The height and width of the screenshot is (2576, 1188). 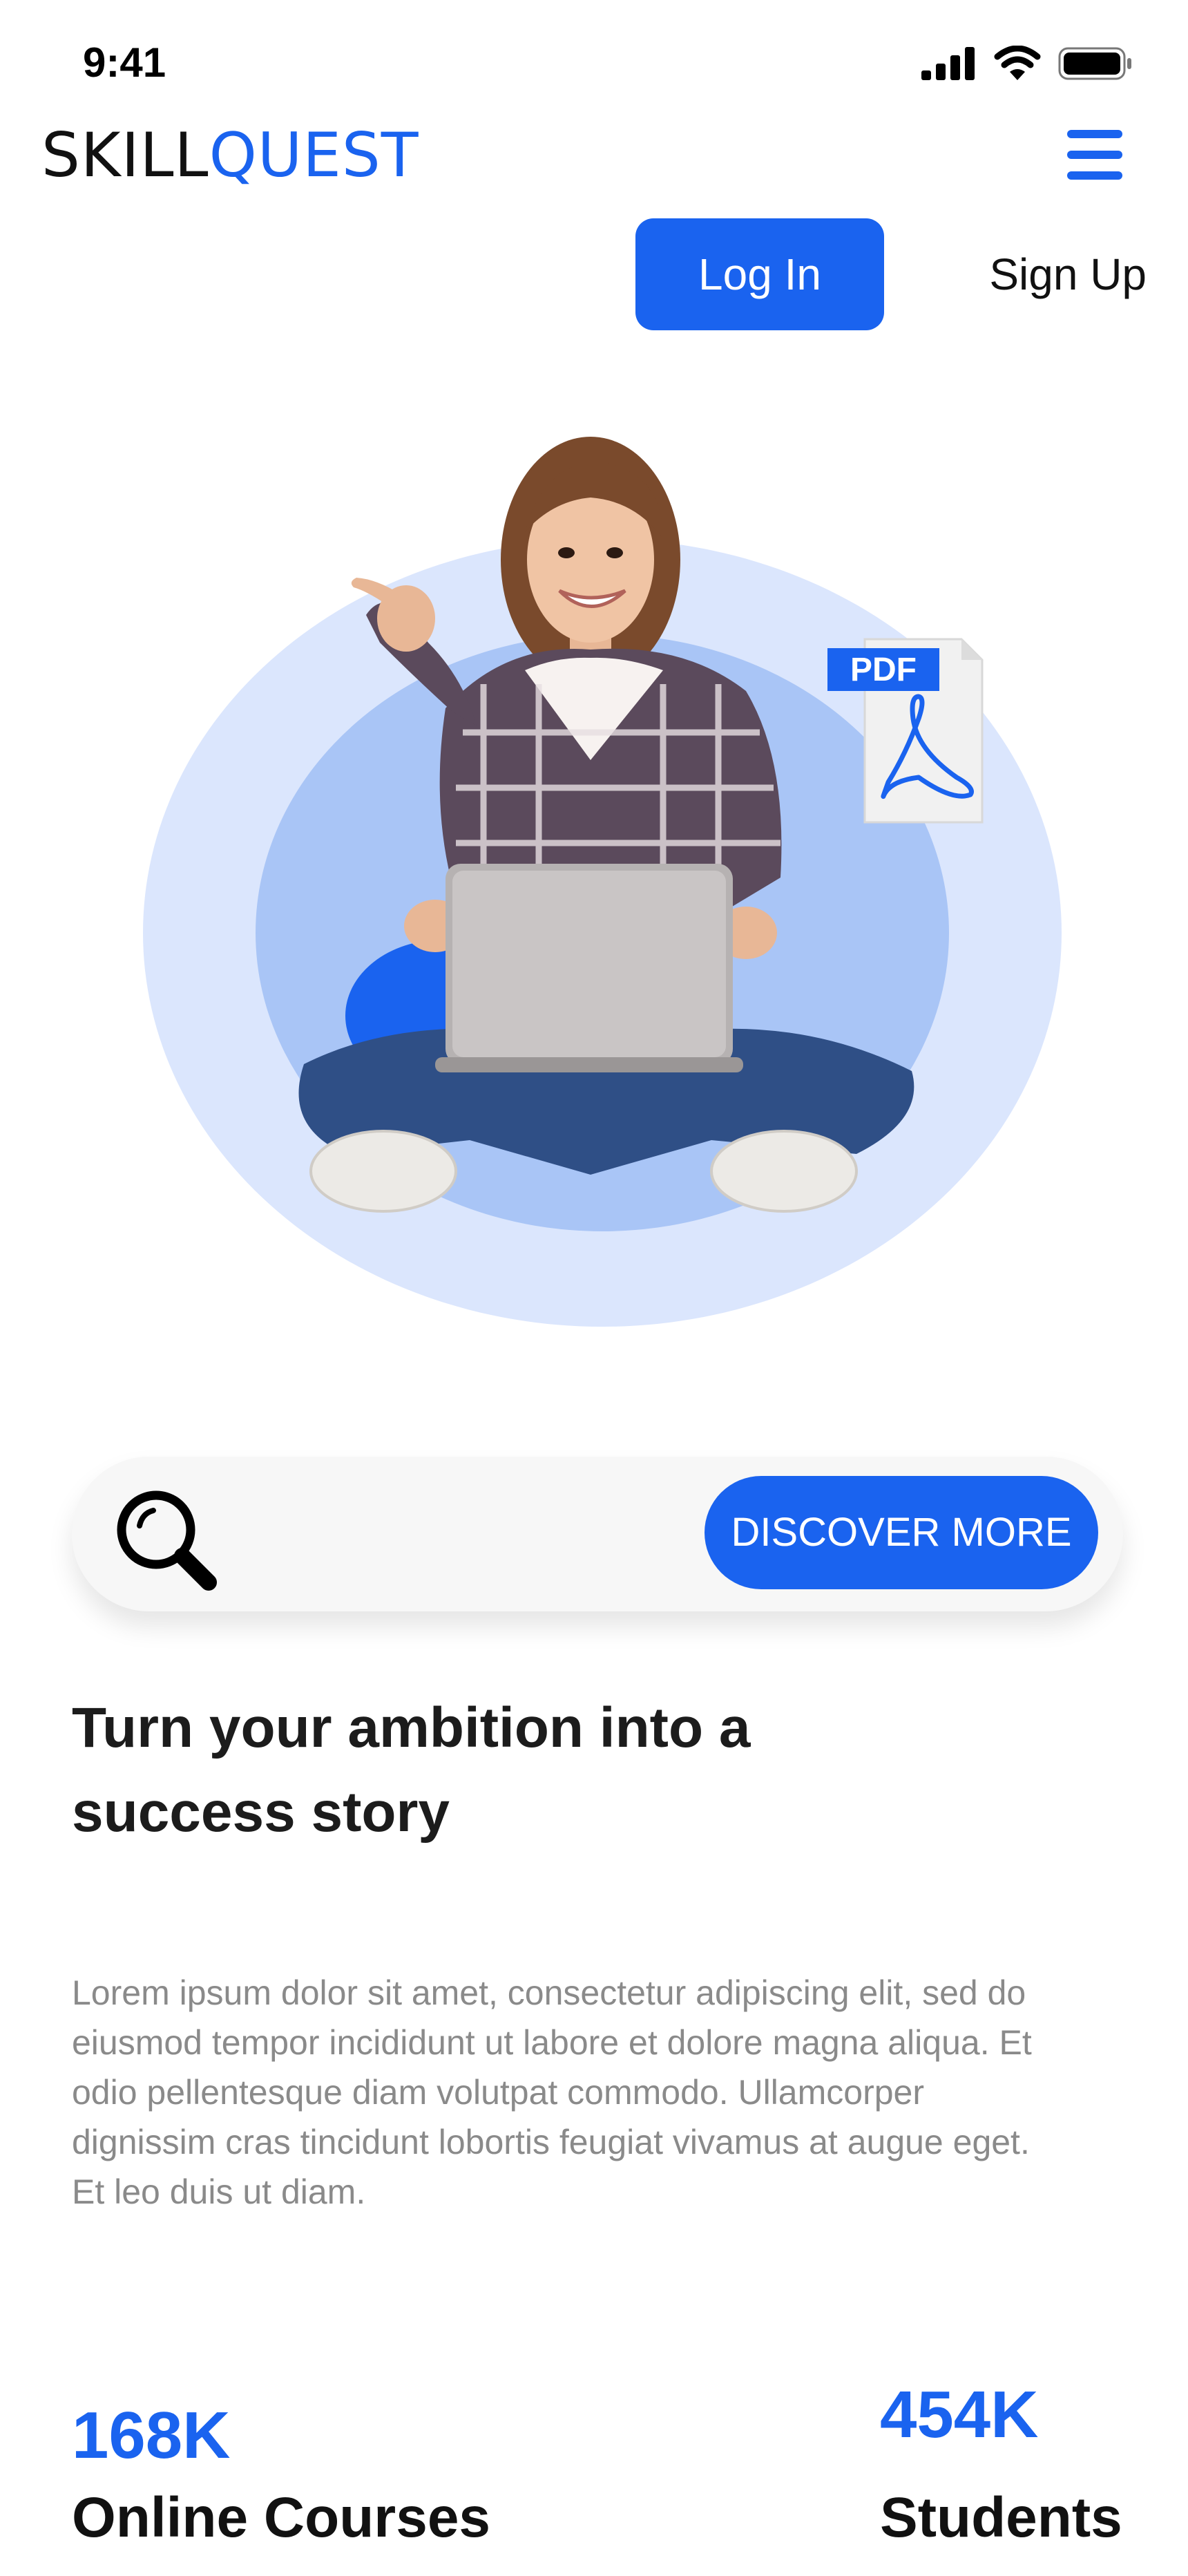 I want to click on logo-part-skill: SKILL, so click(x=125, y=155).